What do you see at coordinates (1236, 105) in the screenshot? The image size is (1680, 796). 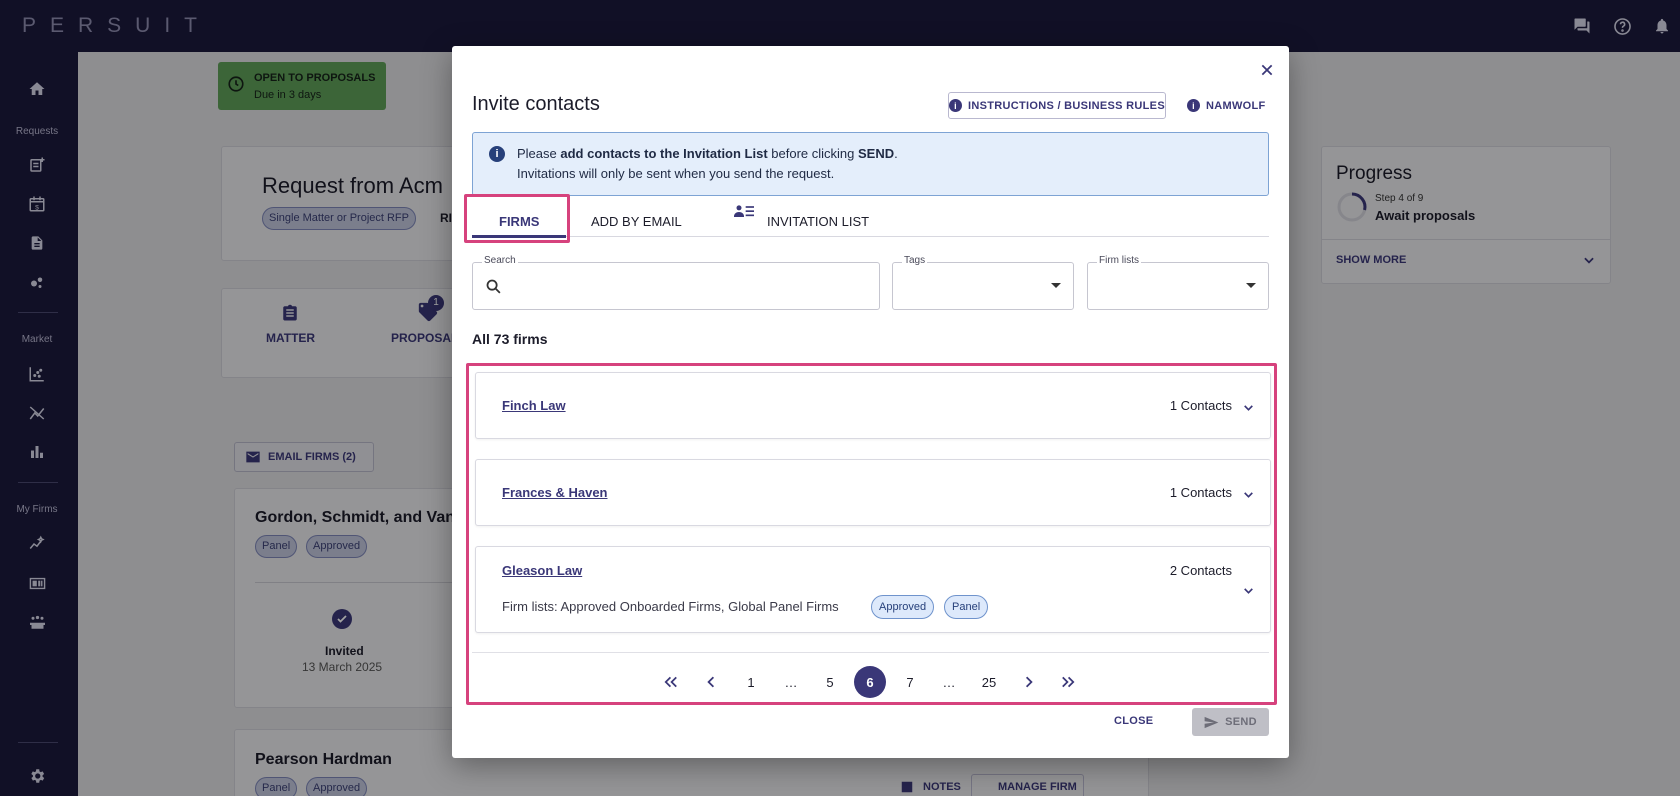 I see `namwolf-label: NAMWOLF` at bounding box center [1236, 105].